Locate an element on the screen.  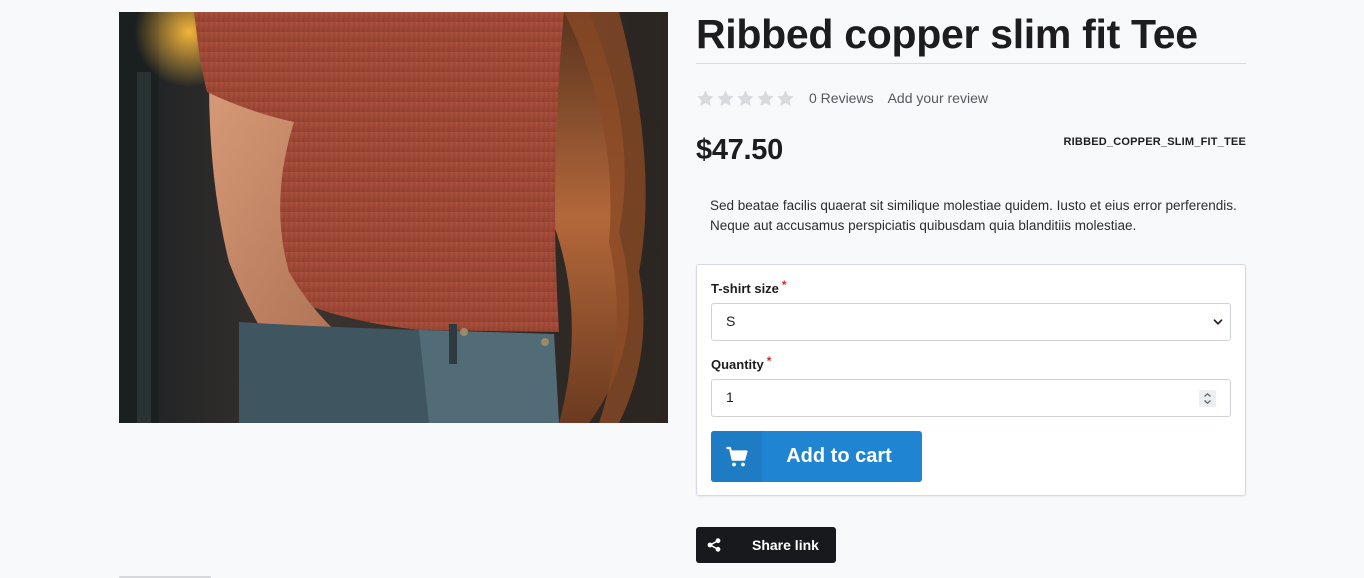
quantity-value: 1 is located at coordinates (730, 397).